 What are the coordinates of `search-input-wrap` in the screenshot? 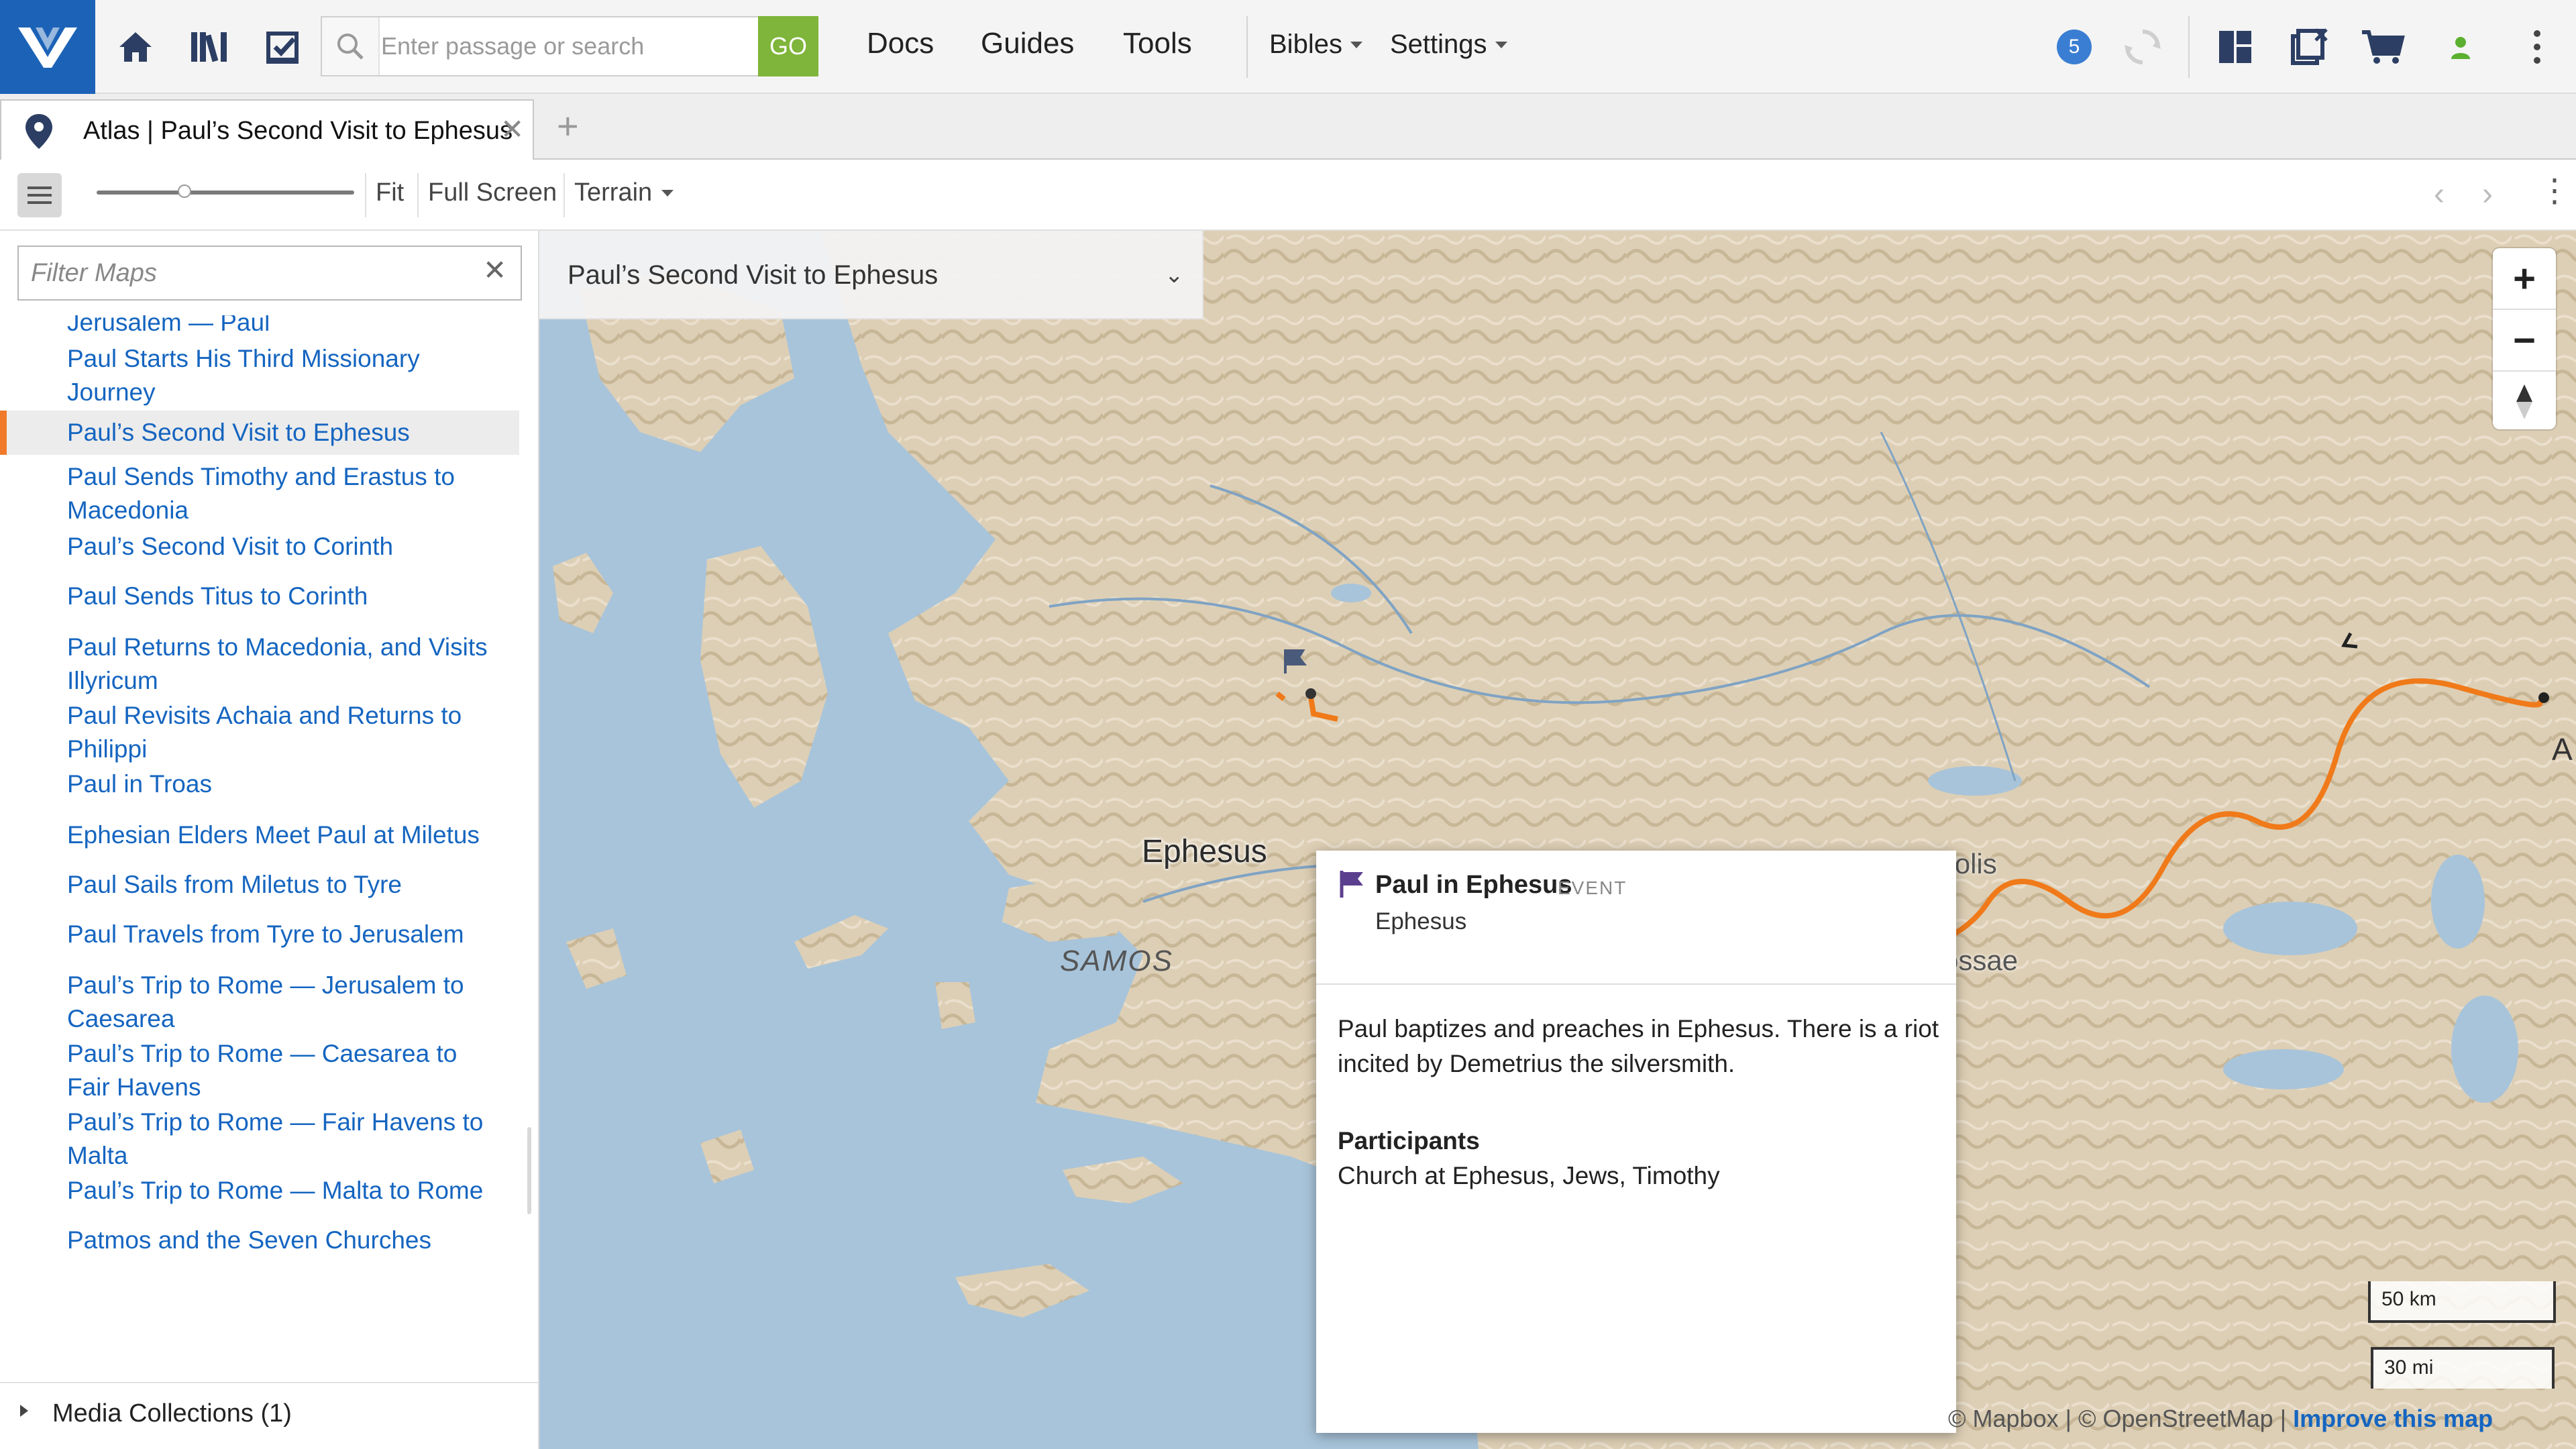 It's located at (569, 46).